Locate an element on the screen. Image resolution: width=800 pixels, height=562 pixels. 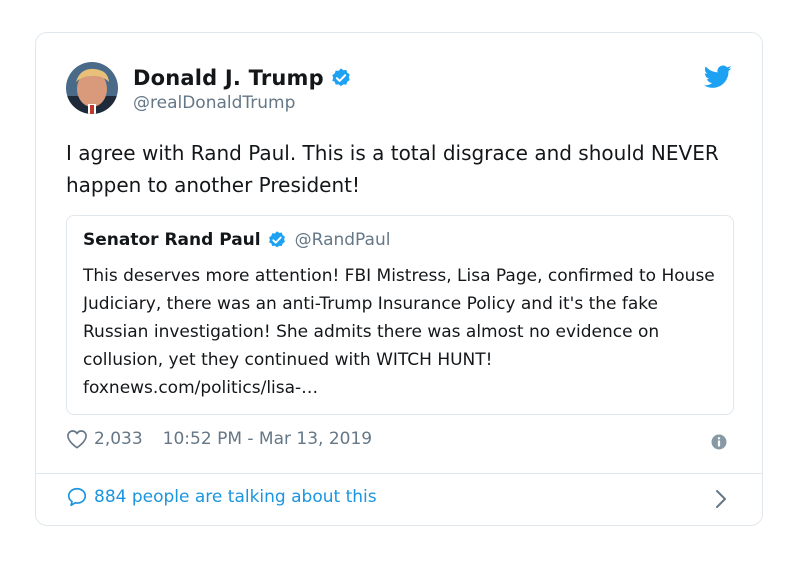
info-icon is located at coordinates (719, 442).